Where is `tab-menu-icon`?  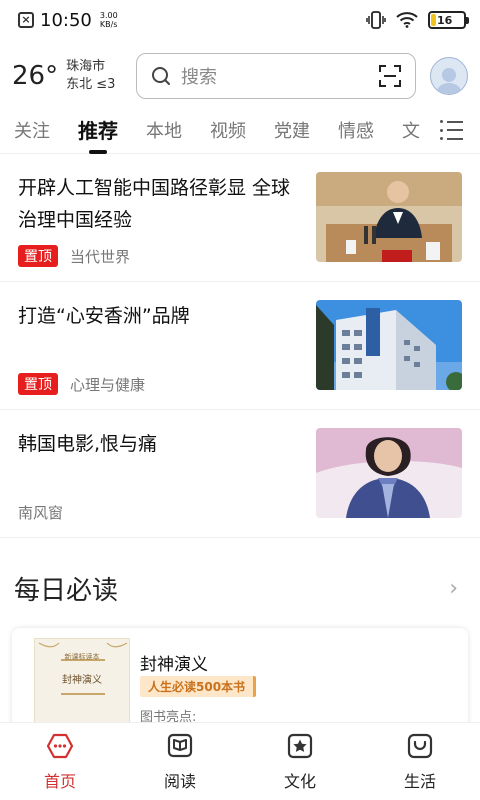
tab-menu-icon is located at coordinates (455, 130).